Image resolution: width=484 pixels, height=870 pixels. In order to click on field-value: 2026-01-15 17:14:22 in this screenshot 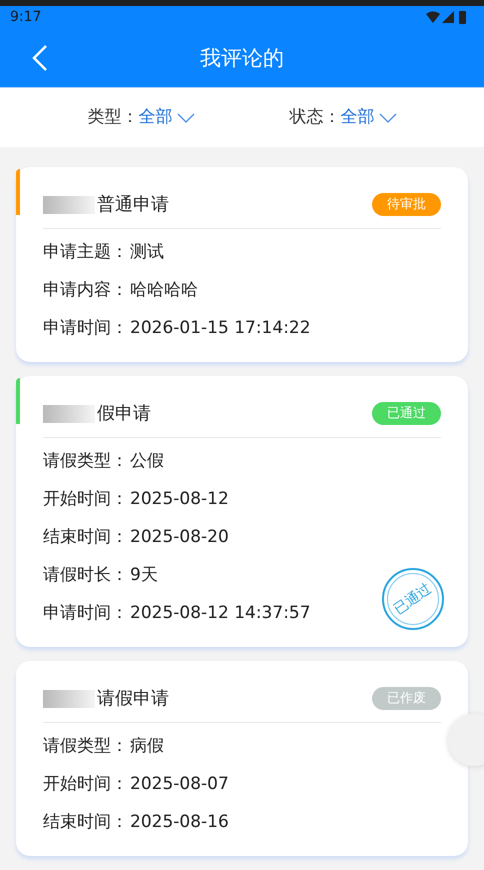, I will do `click(220, 328)`.